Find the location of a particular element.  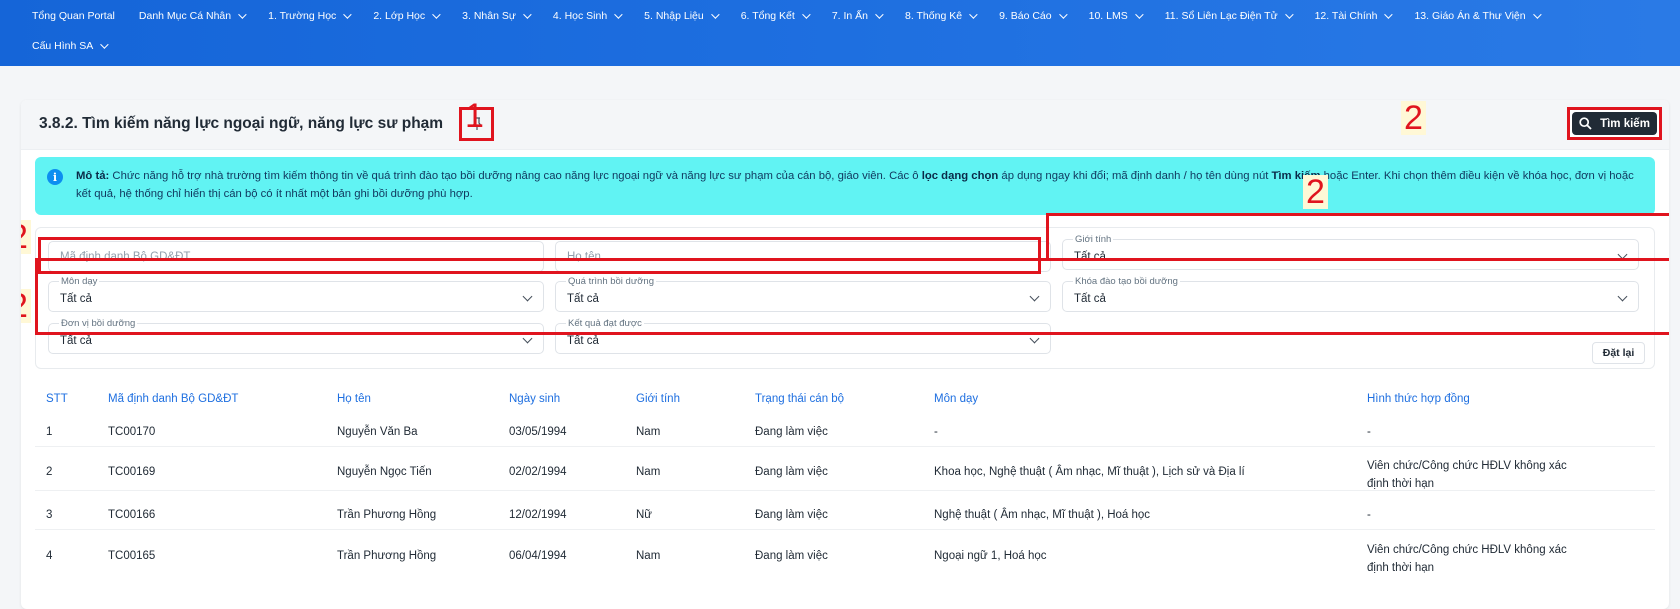

nav-item: 2. Lớp Học is located at coordinates (407, 16).